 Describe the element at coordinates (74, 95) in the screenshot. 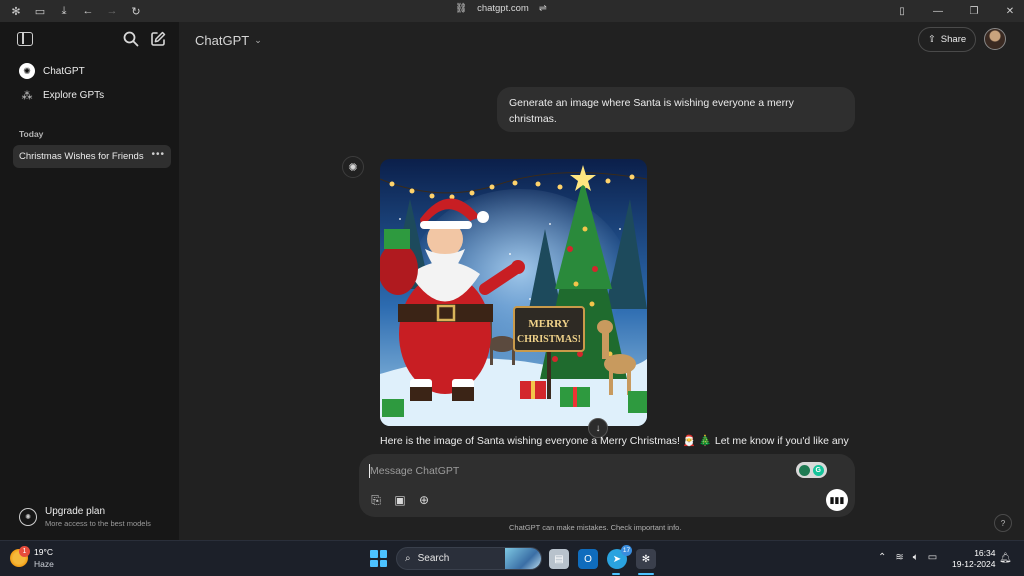

I see `sidebar-item-label: Explore GPTs` at that location.